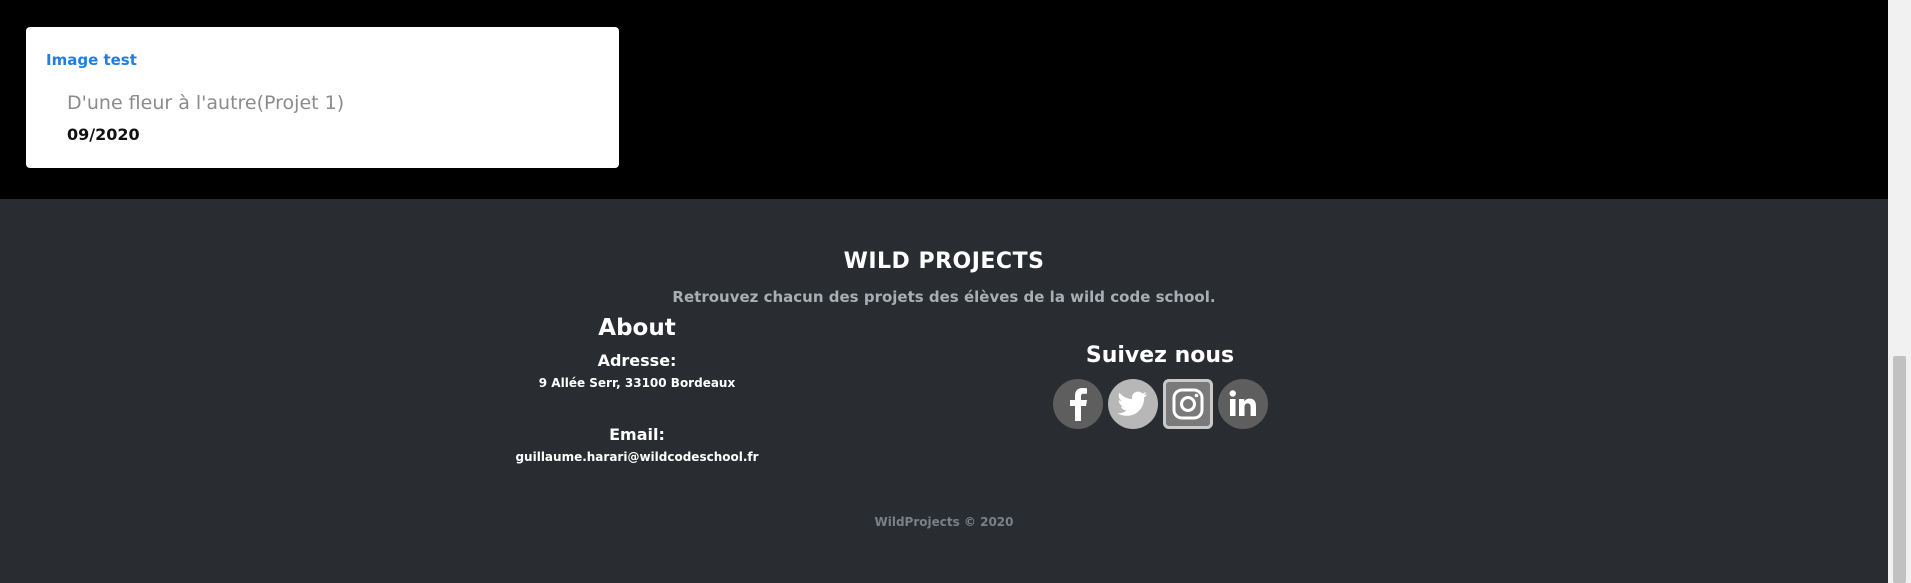 The height and width of the screenshot is (583, 1911). I want to click on follow-heading: Suivez nous, so click(1160, 355).